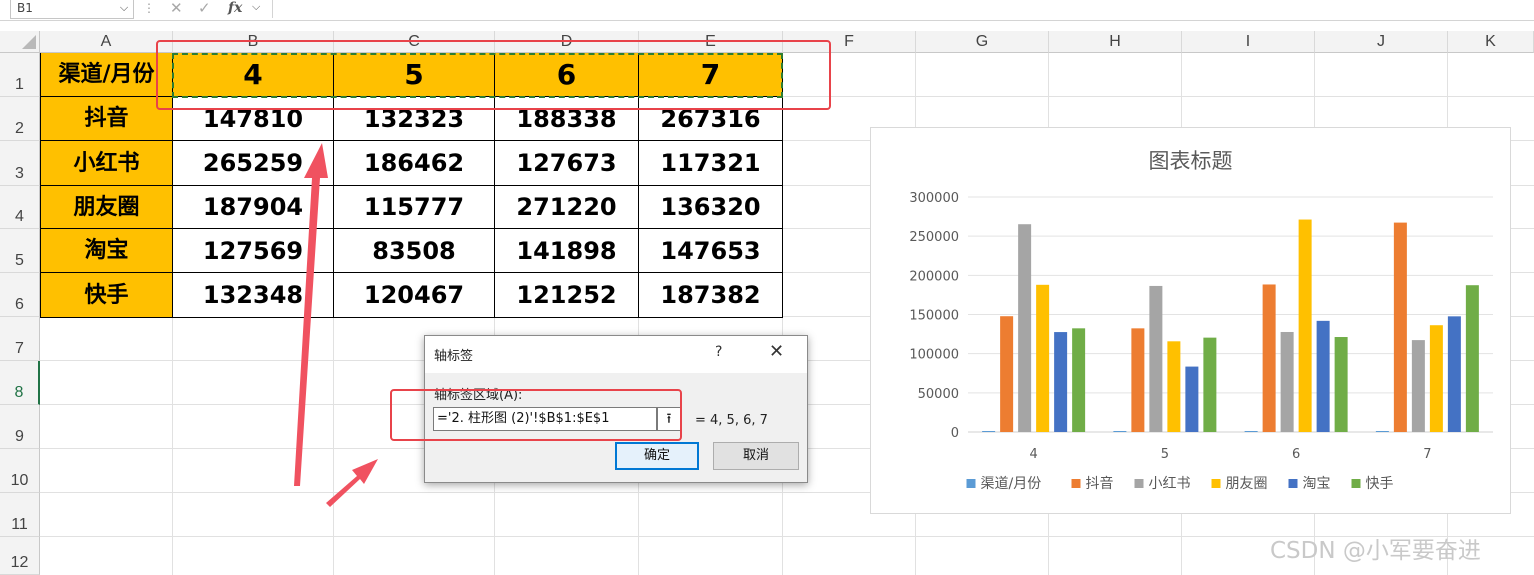 This screenshot has width=1534, height=575. I want to click on table-cell: 271220, so click(567, 207).